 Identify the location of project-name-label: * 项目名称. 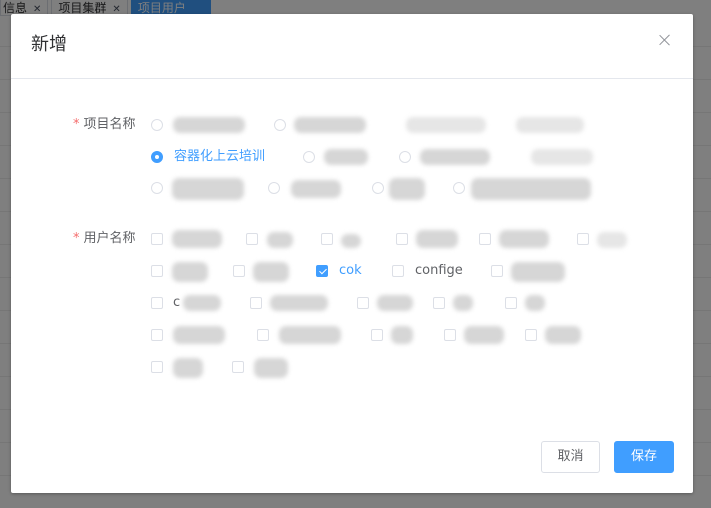
(104, 125).